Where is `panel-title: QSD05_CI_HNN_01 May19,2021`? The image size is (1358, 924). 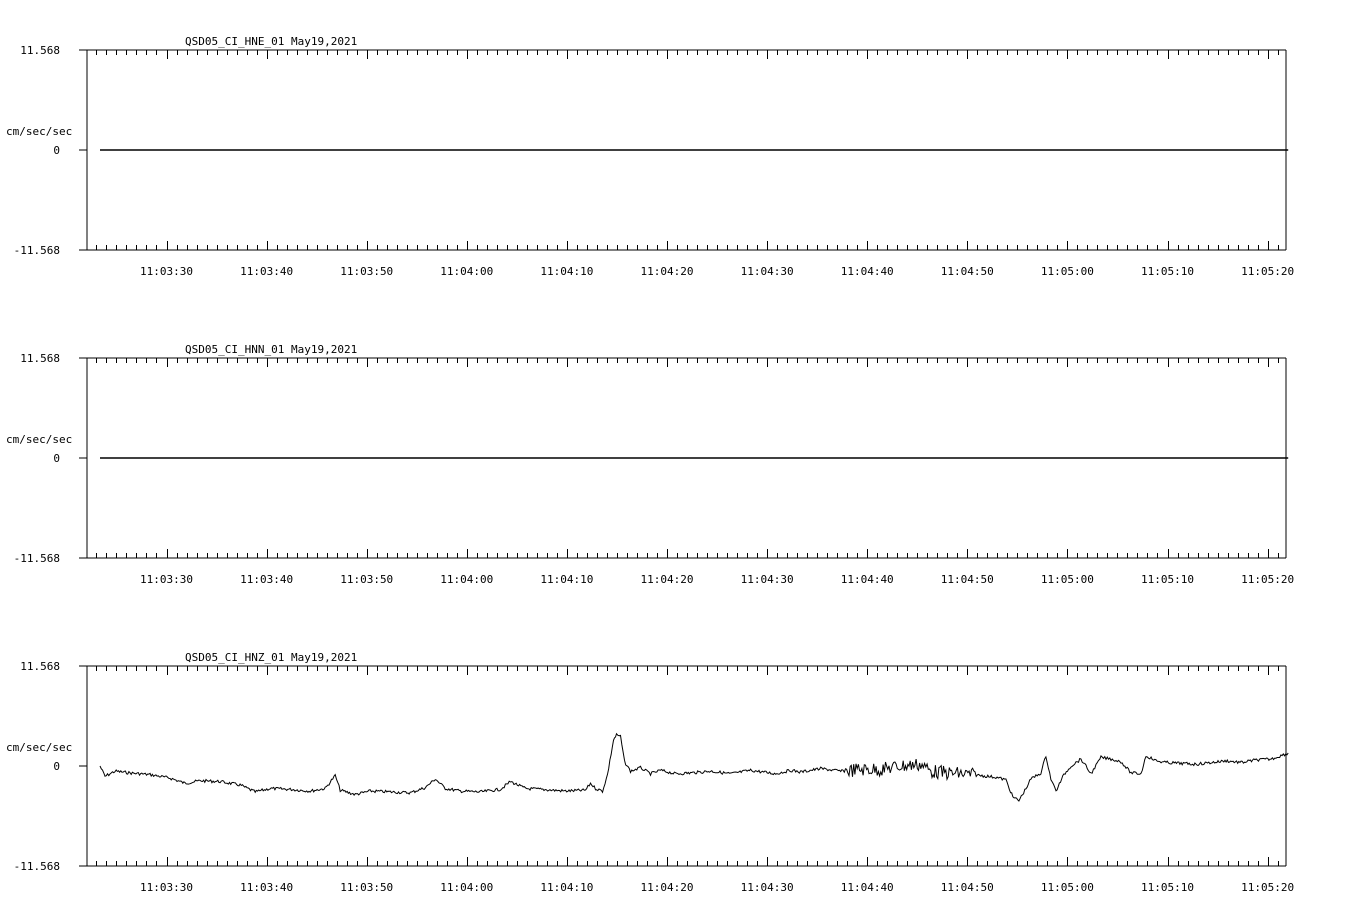
panel-title: QSD05_CI_HNN_01 May19,2021 is located at coordinates (271, 349).